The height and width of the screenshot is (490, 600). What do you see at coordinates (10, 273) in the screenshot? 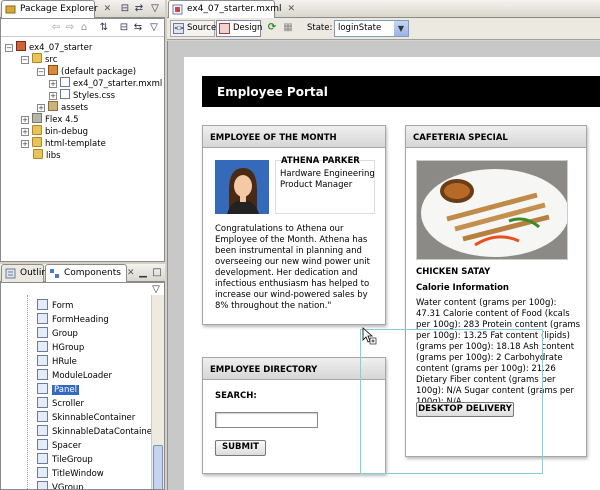
I see `outline-icon` at bounding box center [10, 273].